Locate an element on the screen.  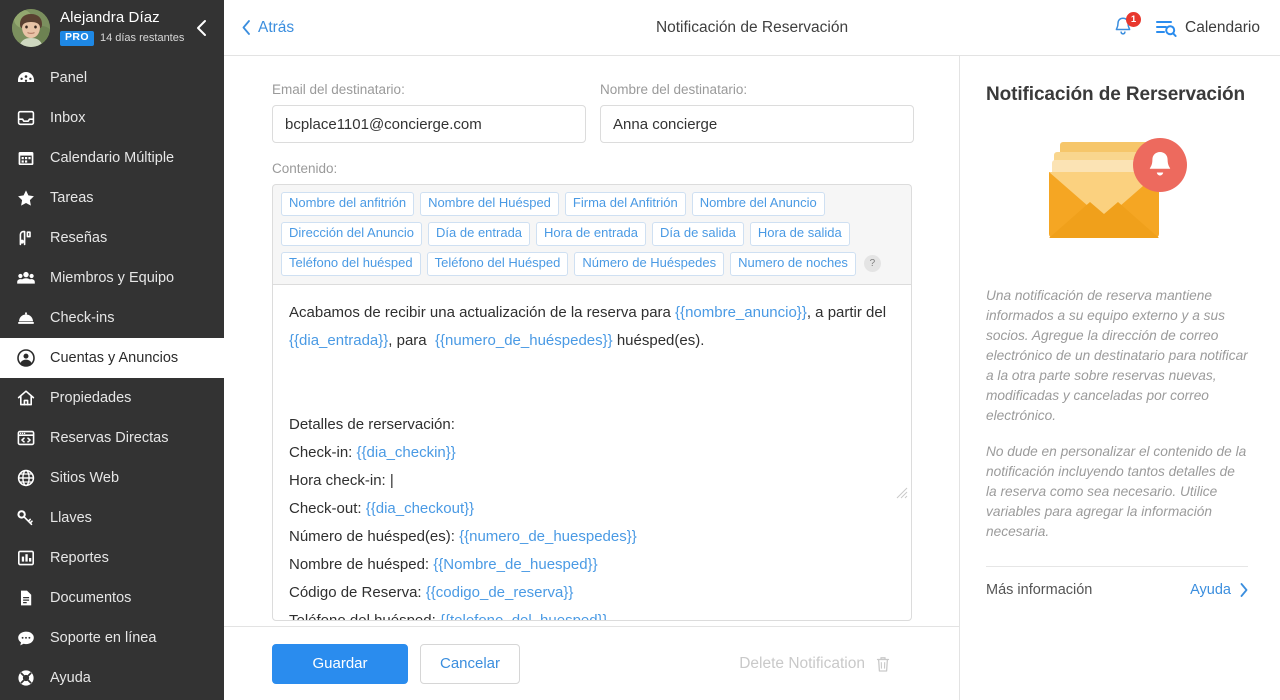
template-variable: {{Nombre_de_huesped}} is located at coordinates (515, 564).